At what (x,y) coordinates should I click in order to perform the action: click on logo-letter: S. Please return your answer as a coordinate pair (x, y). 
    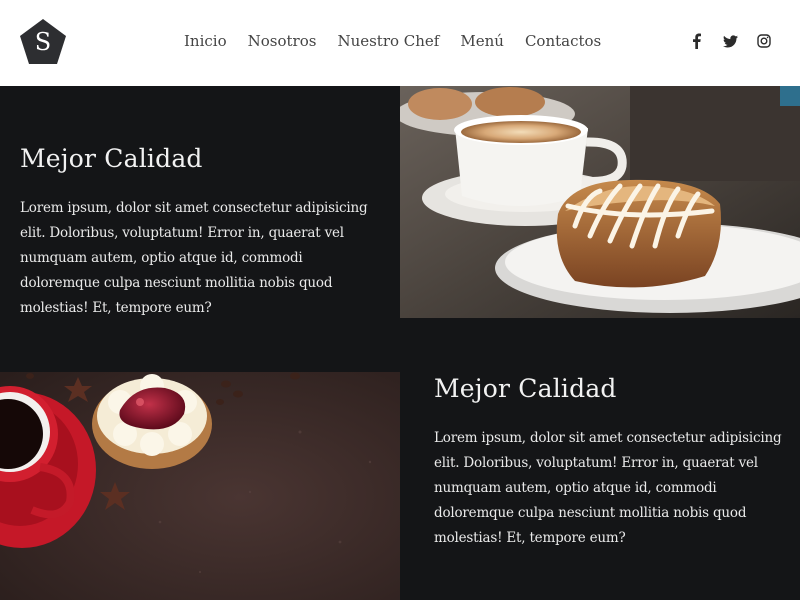
    Looking at the image, I should click on (43, 42).